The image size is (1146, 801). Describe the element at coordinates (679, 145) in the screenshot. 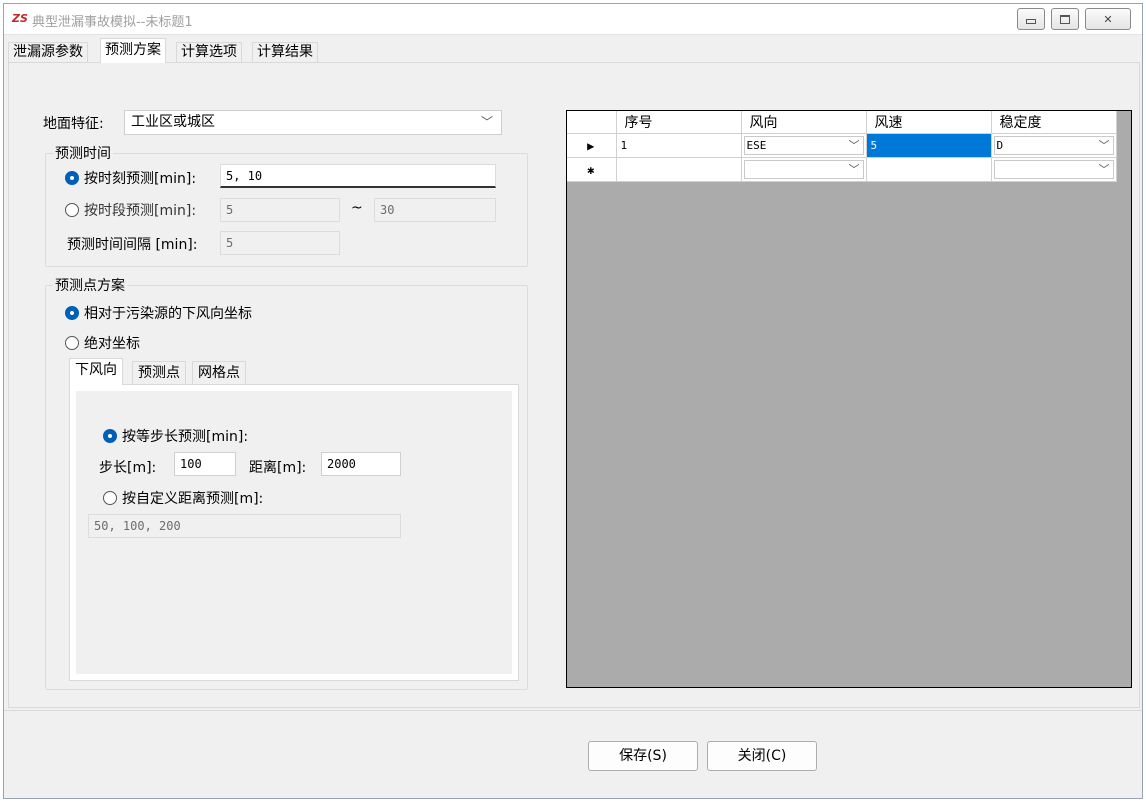

I see `cell-seq: 1` at that location.